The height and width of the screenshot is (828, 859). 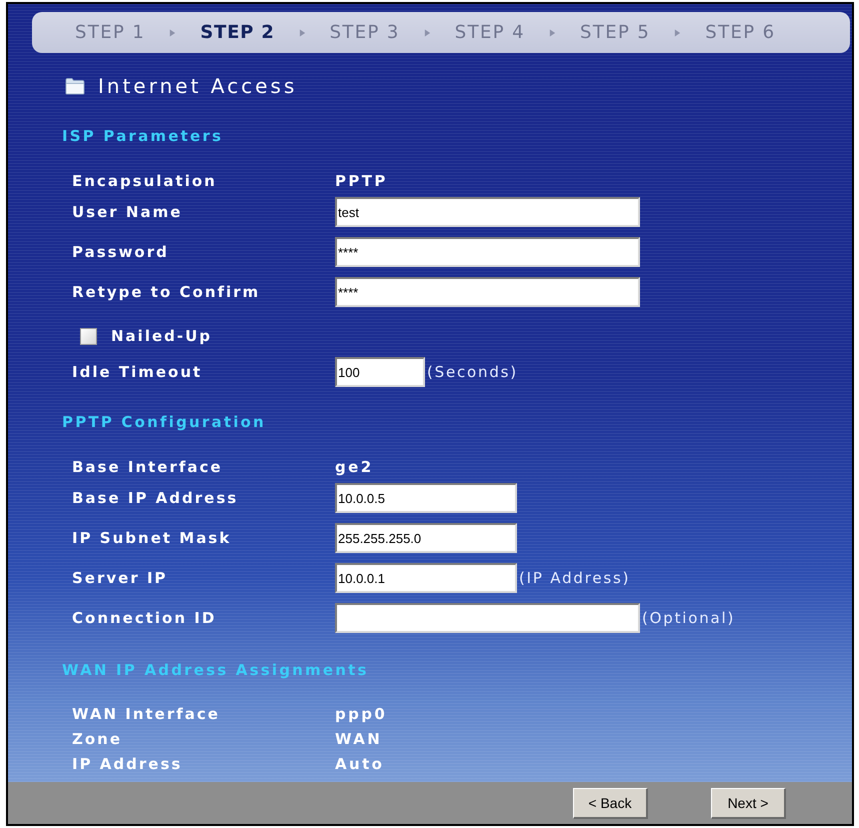 I want to click on field-label: Password, so click(x=121, y=252).